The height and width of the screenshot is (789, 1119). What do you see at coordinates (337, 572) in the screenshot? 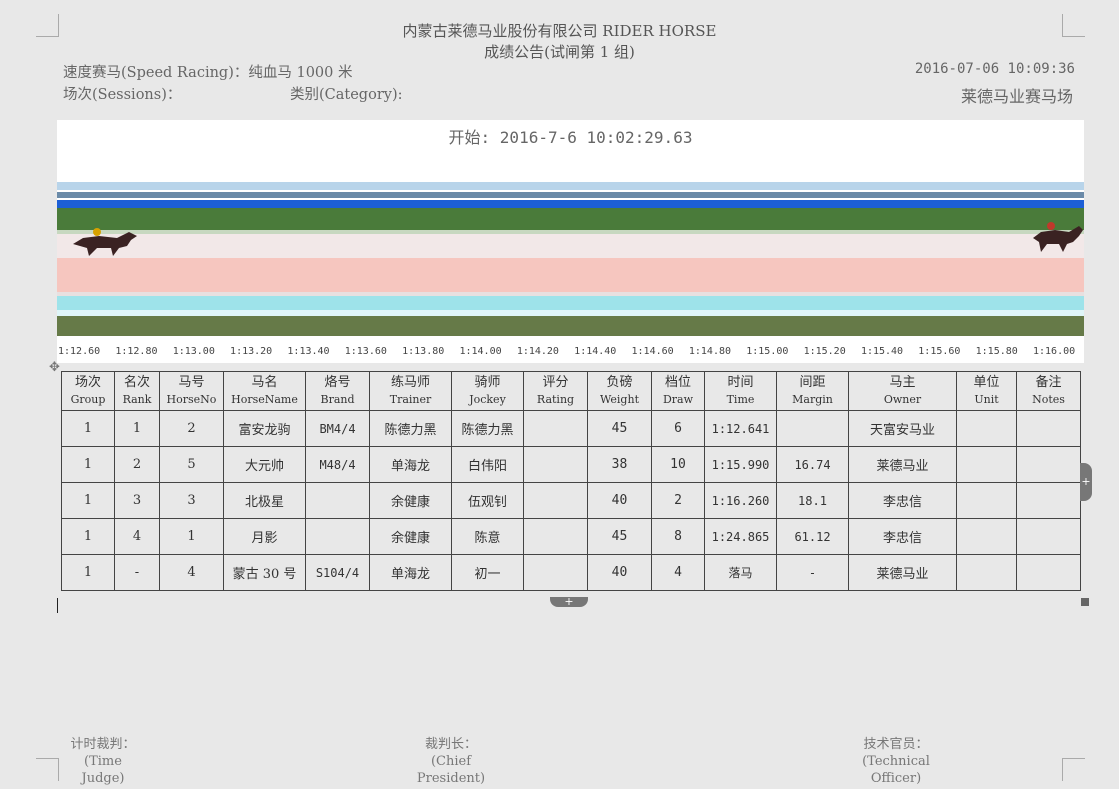
I see `table-cell-brand: S104/4` at bounding box center [337, 572].